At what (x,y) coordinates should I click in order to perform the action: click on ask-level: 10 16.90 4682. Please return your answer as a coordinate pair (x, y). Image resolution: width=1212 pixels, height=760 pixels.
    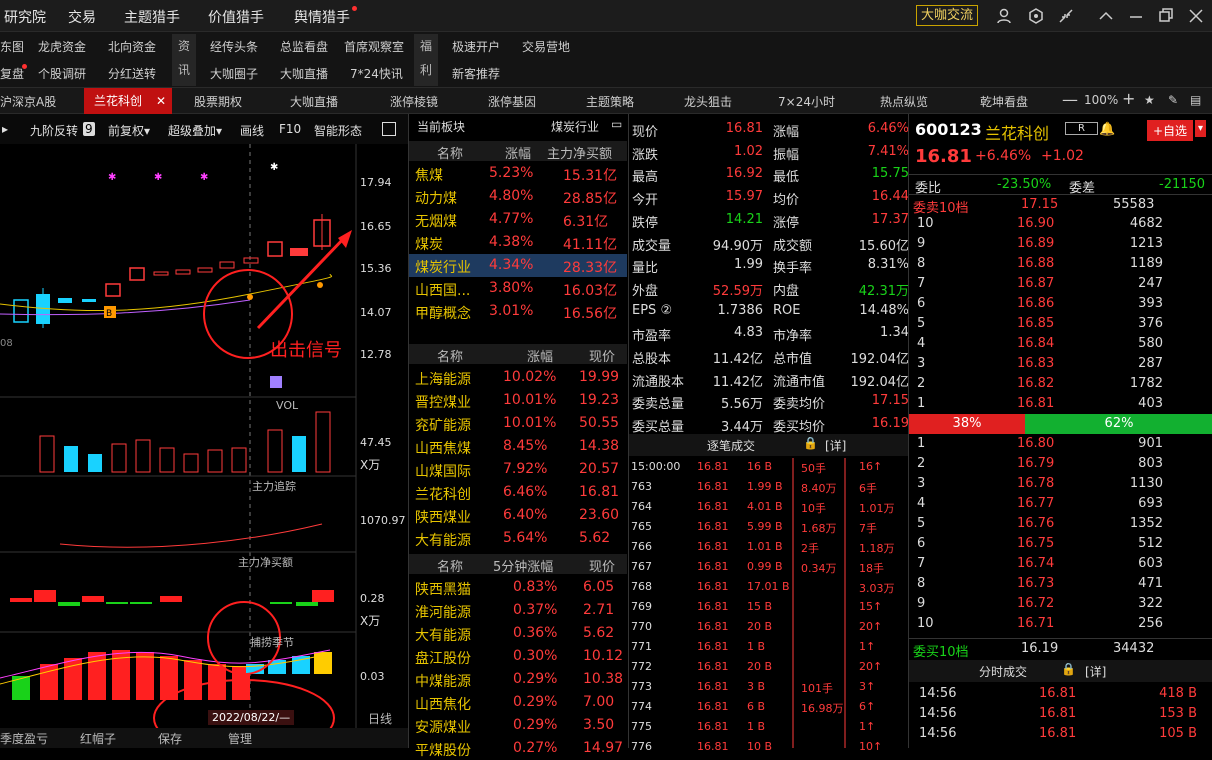
    Looking at the image, I should click on (1060, 224).